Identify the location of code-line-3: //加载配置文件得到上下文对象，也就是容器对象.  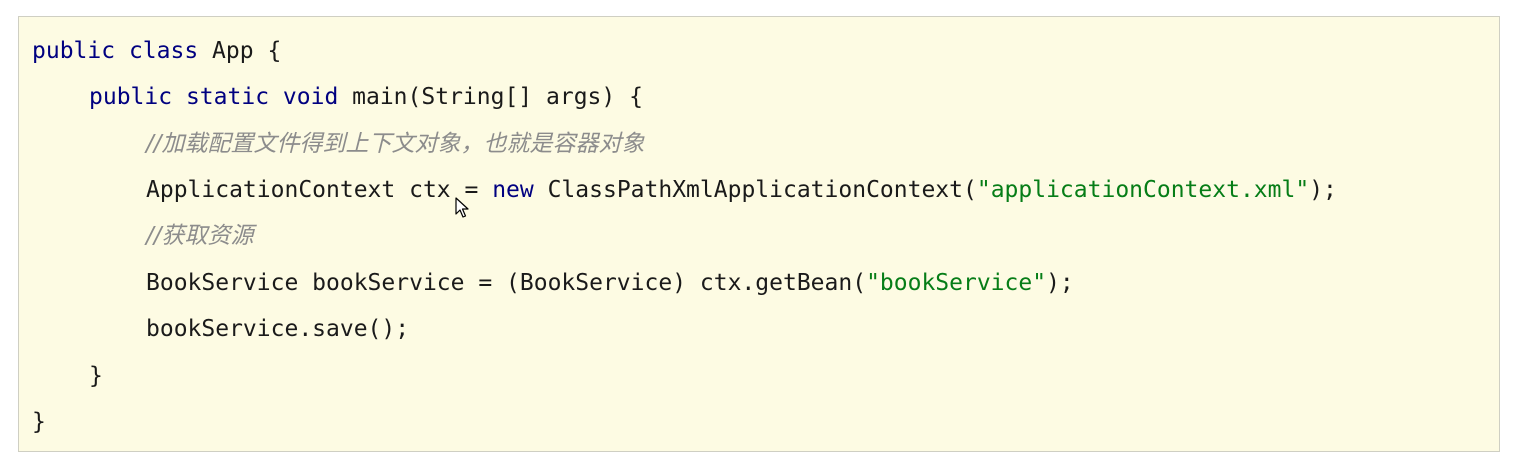
(338, 144).